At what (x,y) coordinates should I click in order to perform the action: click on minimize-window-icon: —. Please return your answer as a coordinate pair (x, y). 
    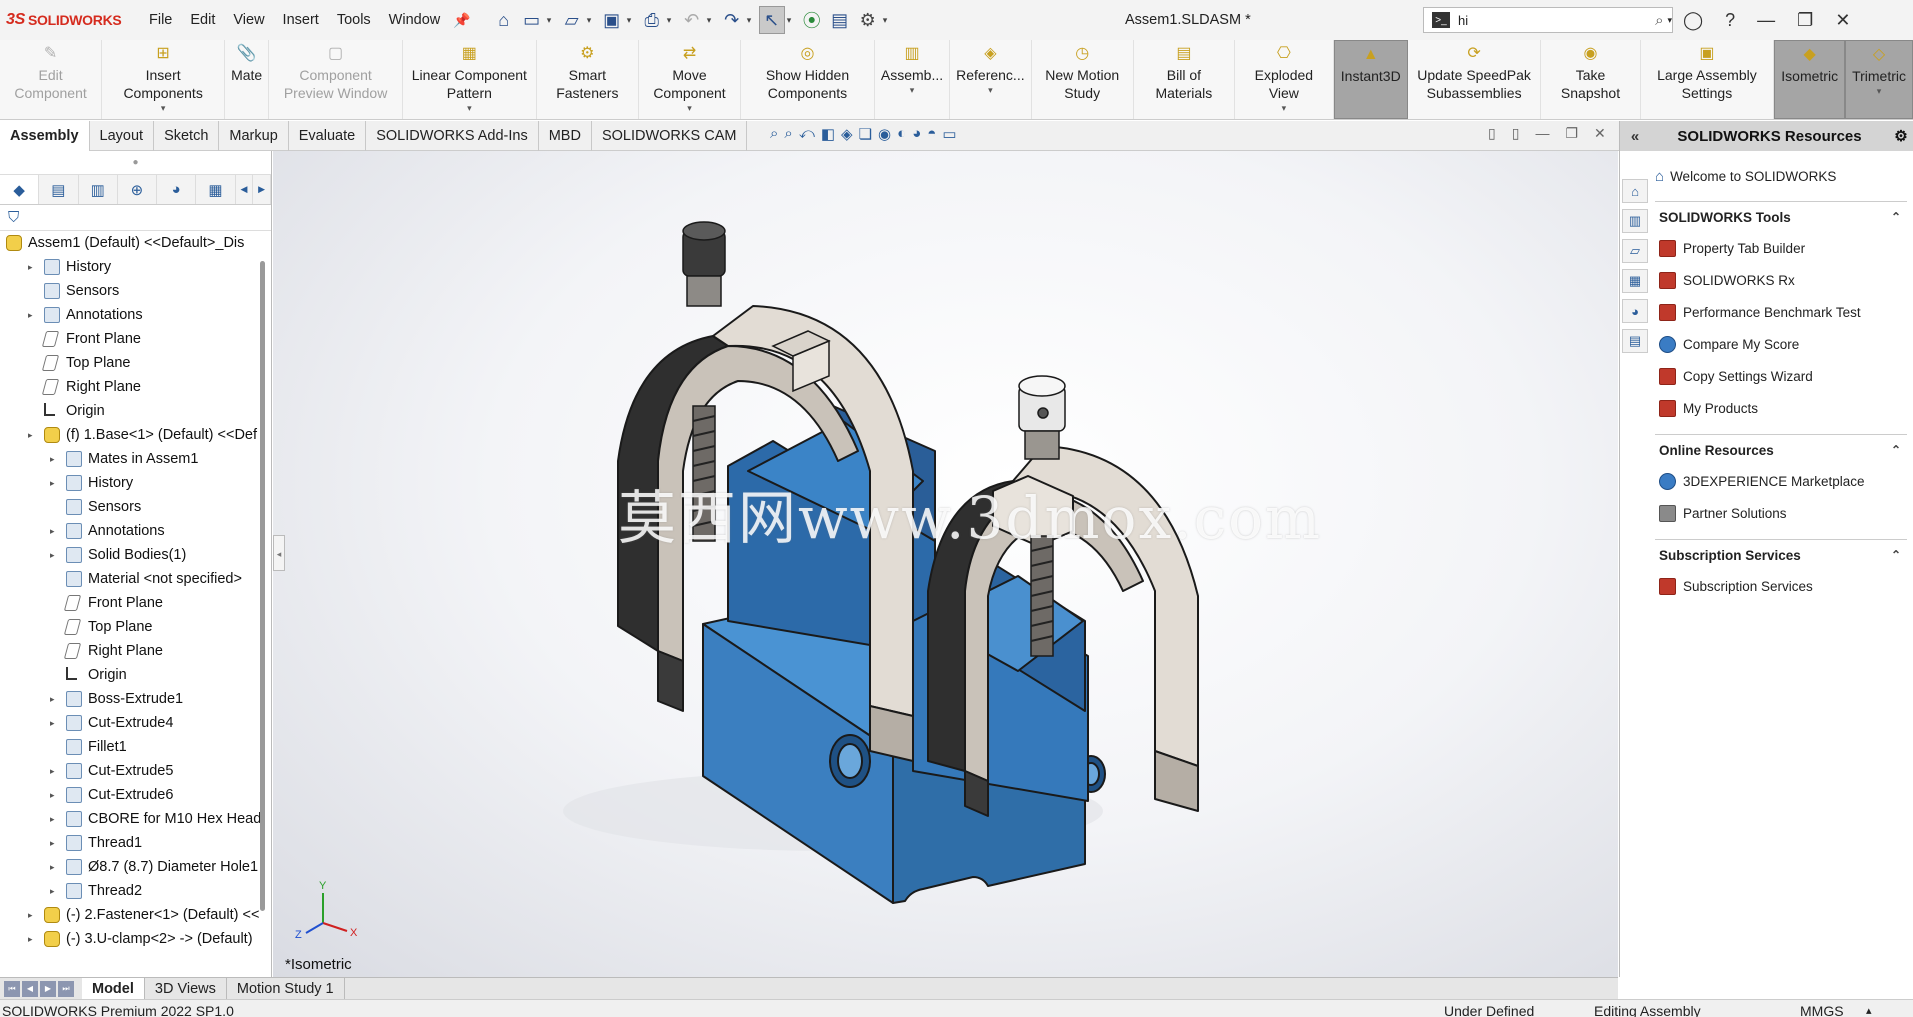
    Looking at the image, I should click on (1766, 20).